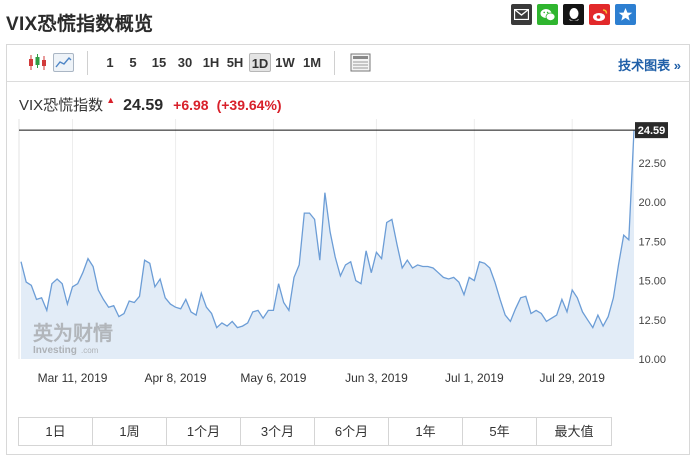  What do you see at coordinates (56, 431) in the screenshot?
I see `range-button: 1日` at bounding box center [56, 431].